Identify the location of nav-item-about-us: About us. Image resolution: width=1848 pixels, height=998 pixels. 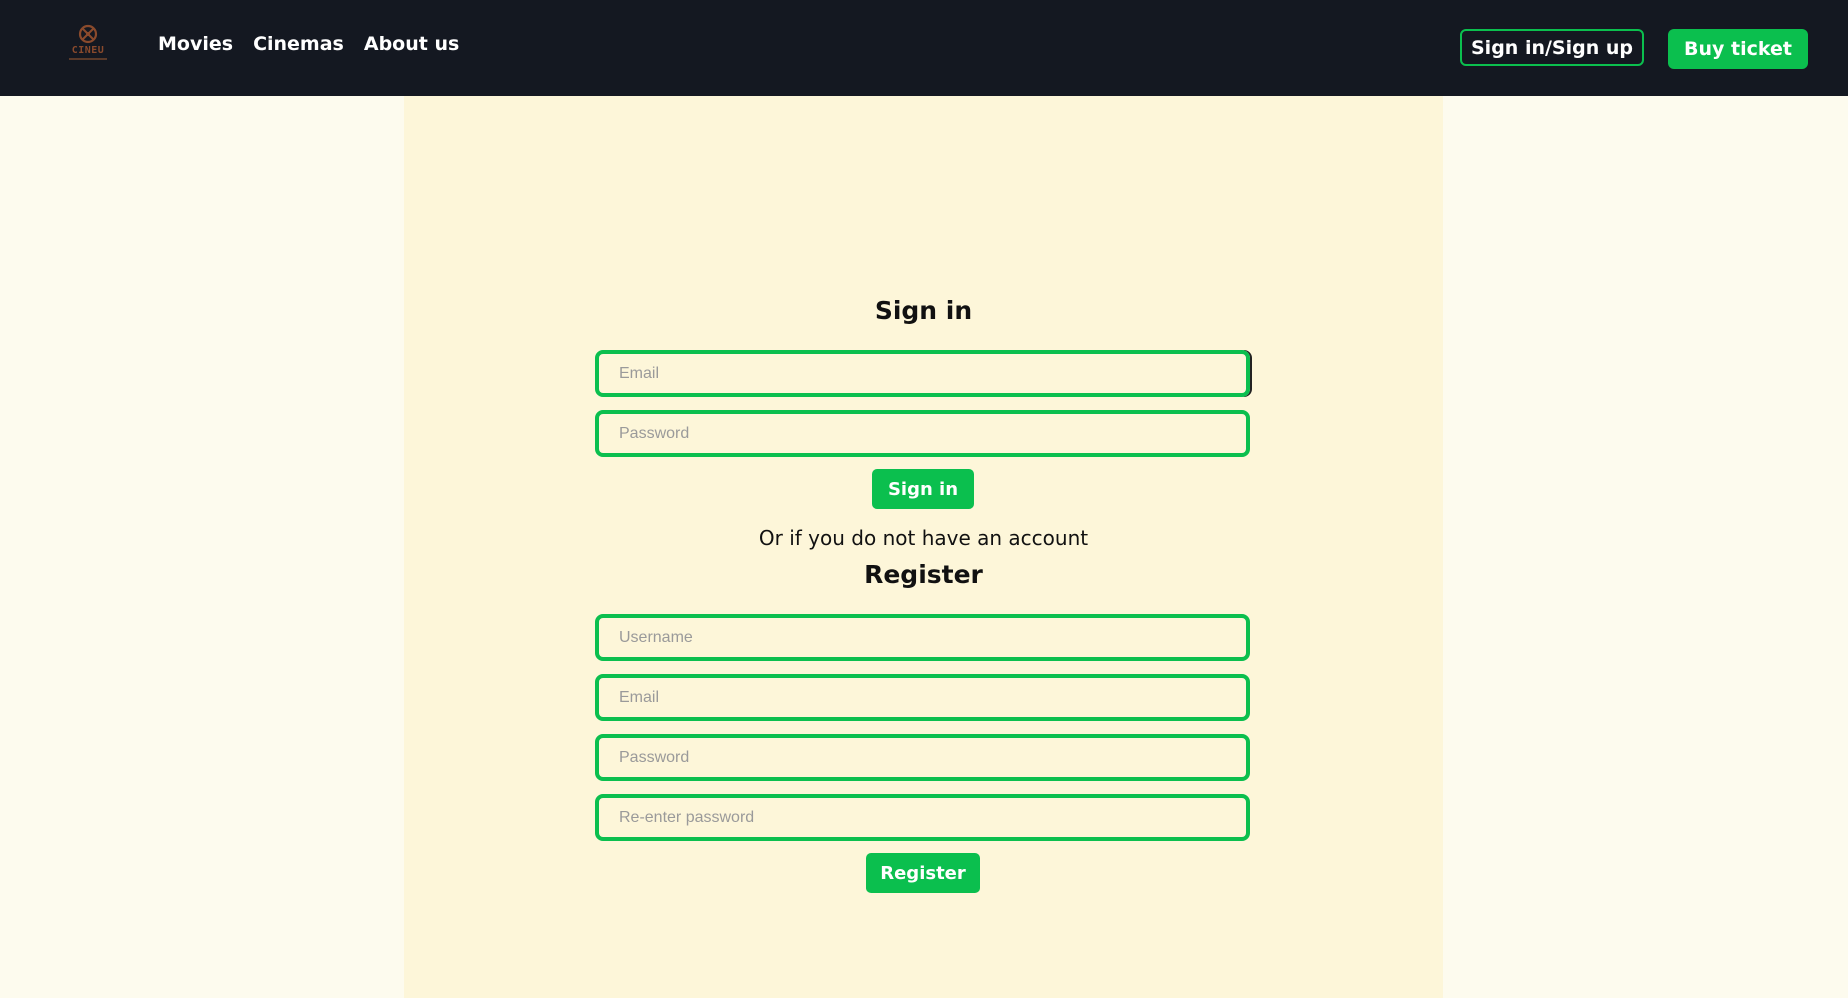
(411, 44).